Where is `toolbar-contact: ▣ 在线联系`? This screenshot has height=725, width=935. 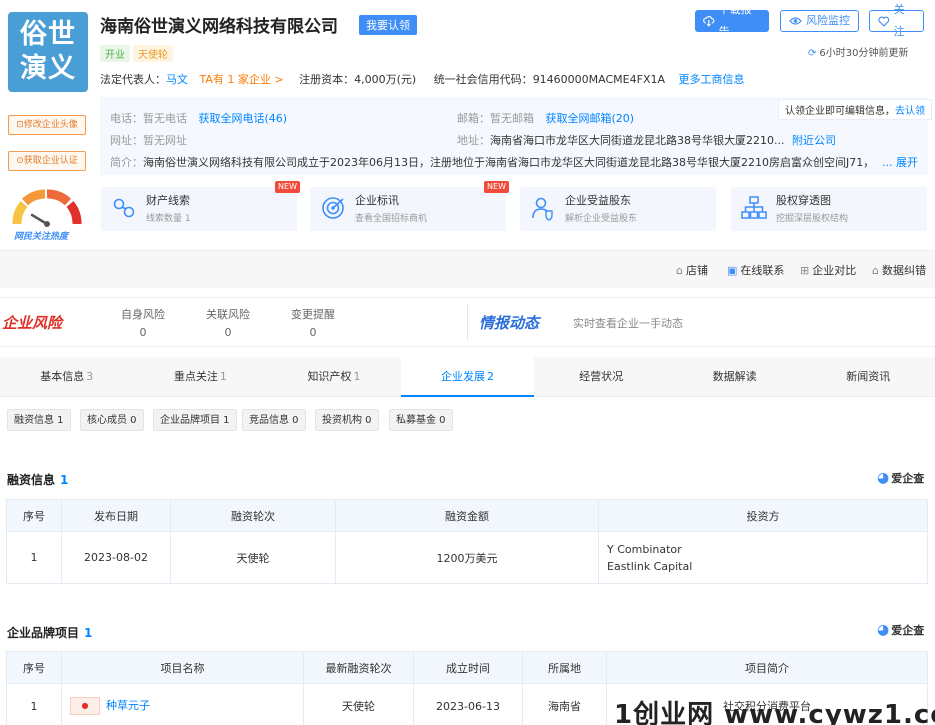 toolbar-contact: ▣ 在线联系 is located at coordinates (755, 270).